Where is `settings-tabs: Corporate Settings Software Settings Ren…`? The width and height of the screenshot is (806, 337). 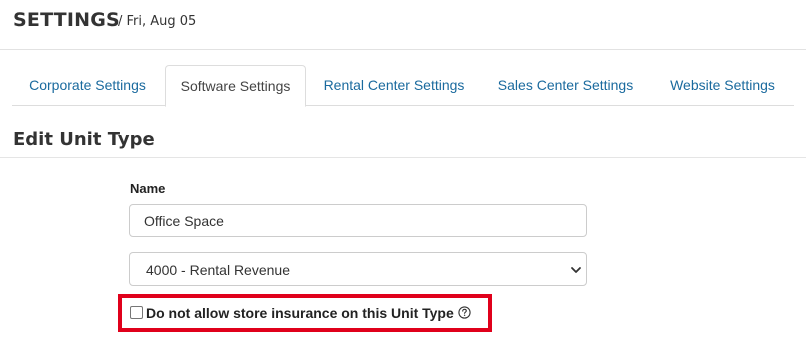 settings-tabs: Corporate Settings Software Settings Ren… is located at coordinates (403, 86).